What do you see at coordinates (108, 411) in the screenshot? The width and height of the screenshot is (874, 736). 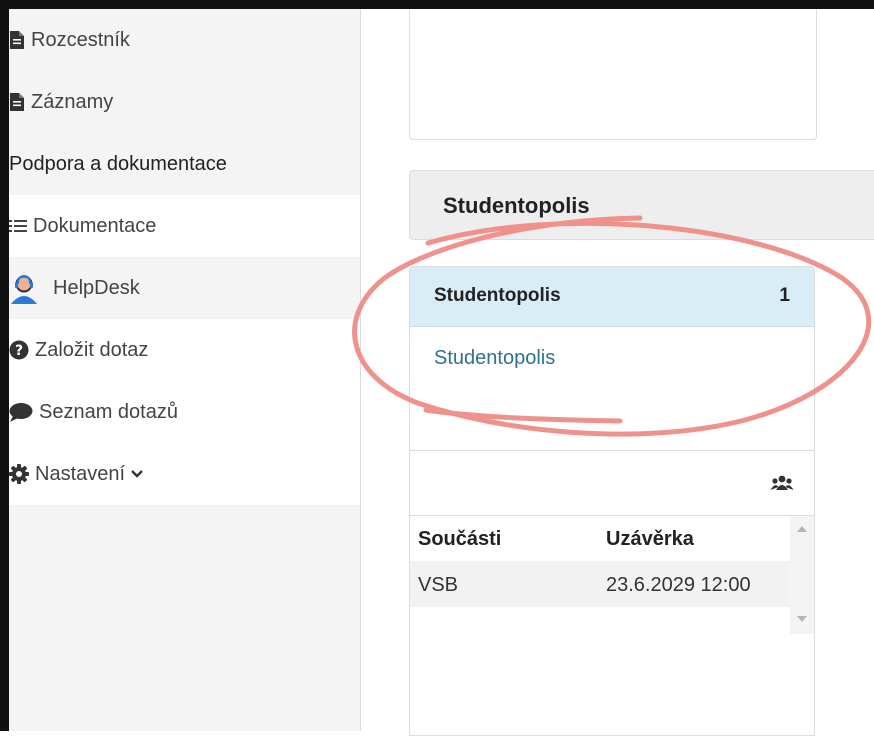 I see `sidebar-item-label: Seznam dotazů` at bounding box center [108, 411].